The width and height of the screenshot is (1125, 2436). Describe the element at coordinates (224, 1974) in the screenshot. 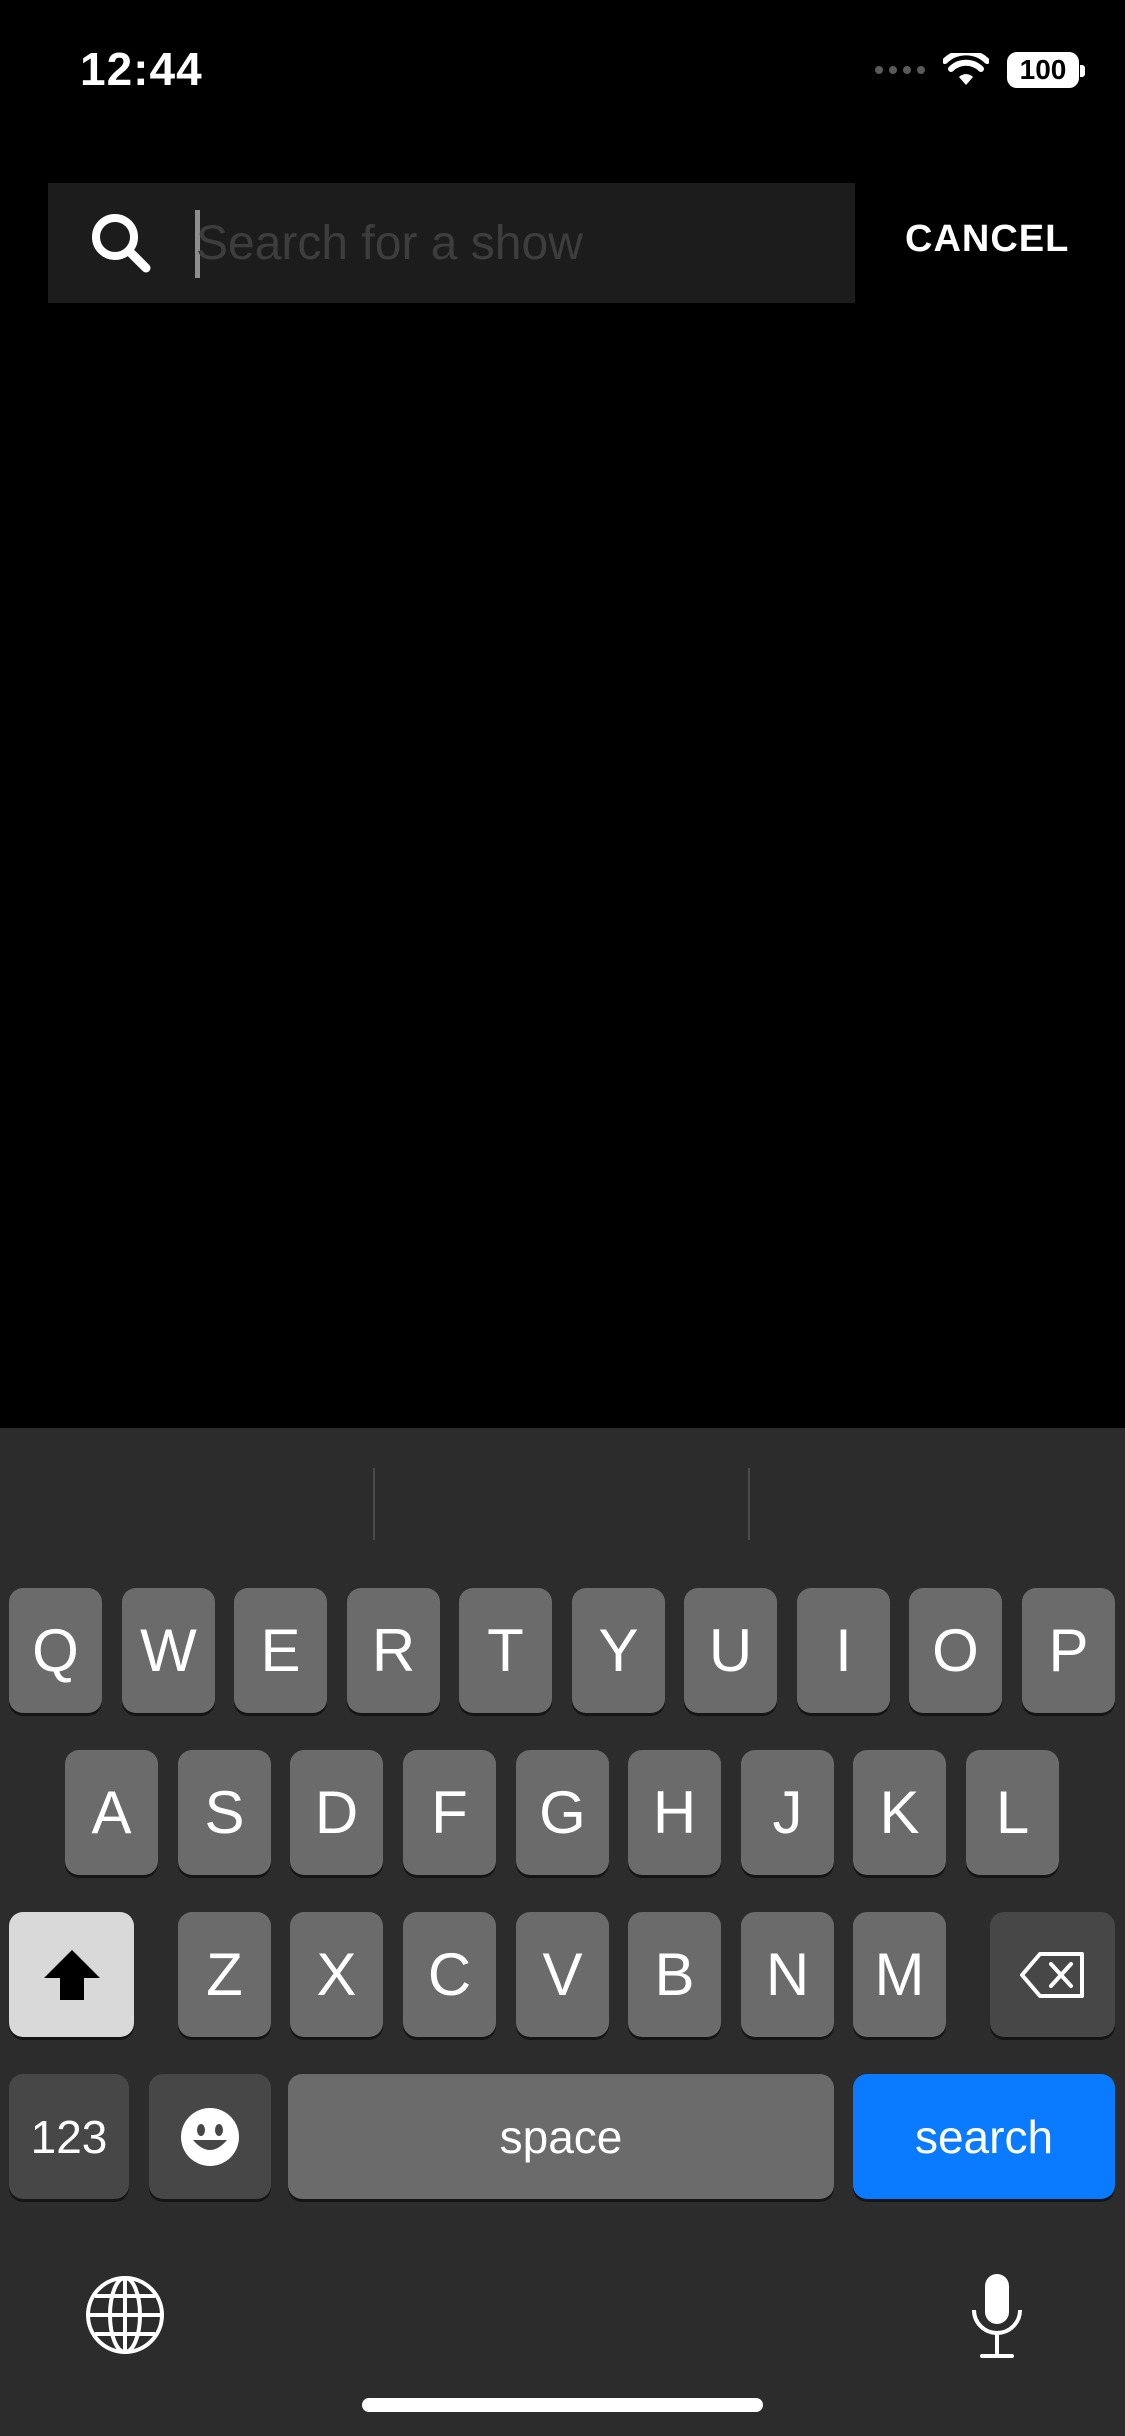

I see `key-z: Z` at that location.